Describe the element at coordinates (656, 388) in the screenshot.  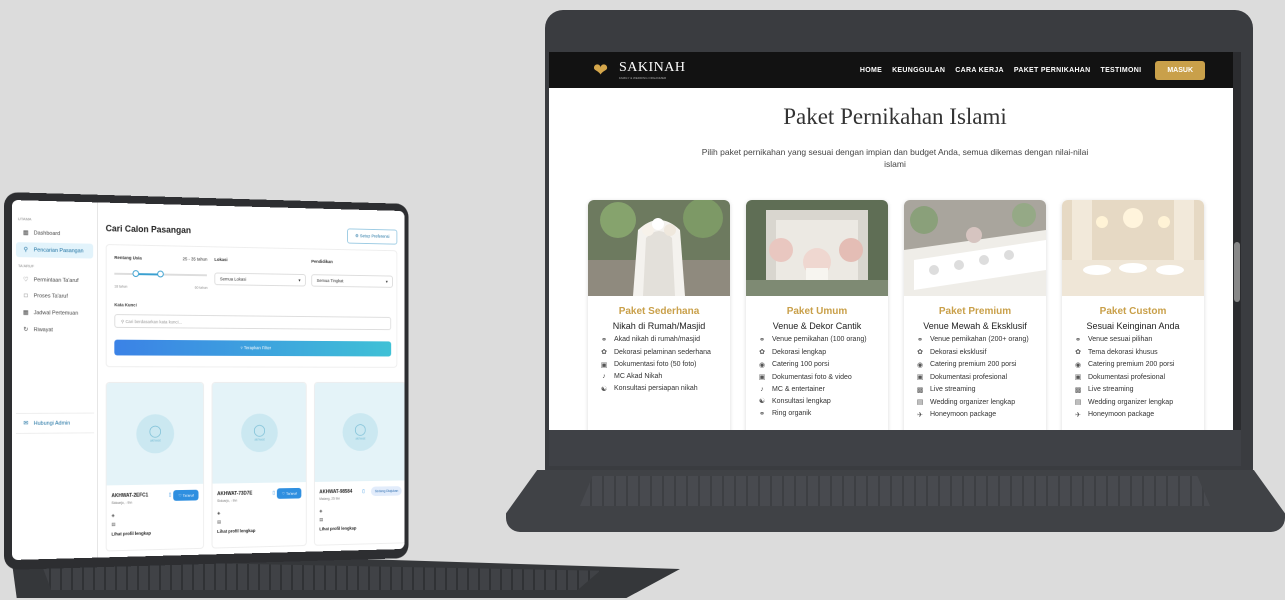
I see `feature-text: Konsultasi persiapan nikah` at that location.